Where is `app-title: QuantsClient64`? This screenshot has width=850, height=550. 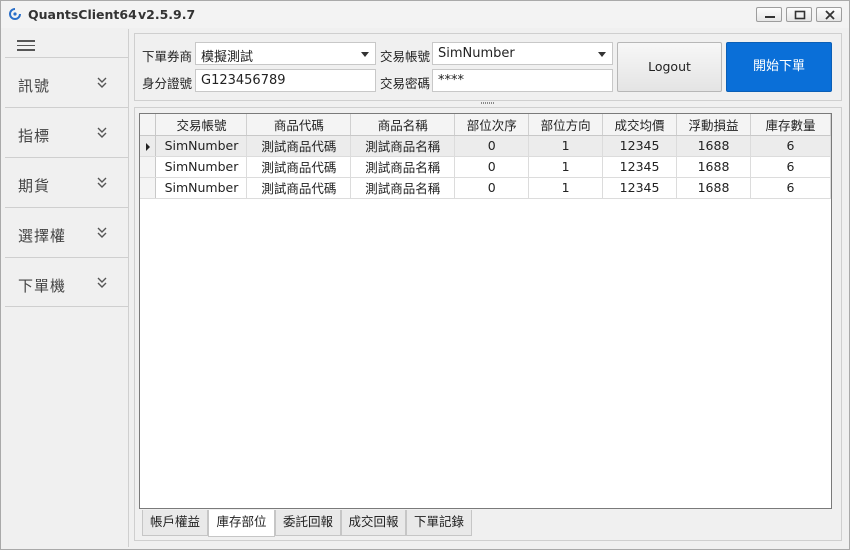 app-title: QuantsClient64 is located at coordinates (82, 14).